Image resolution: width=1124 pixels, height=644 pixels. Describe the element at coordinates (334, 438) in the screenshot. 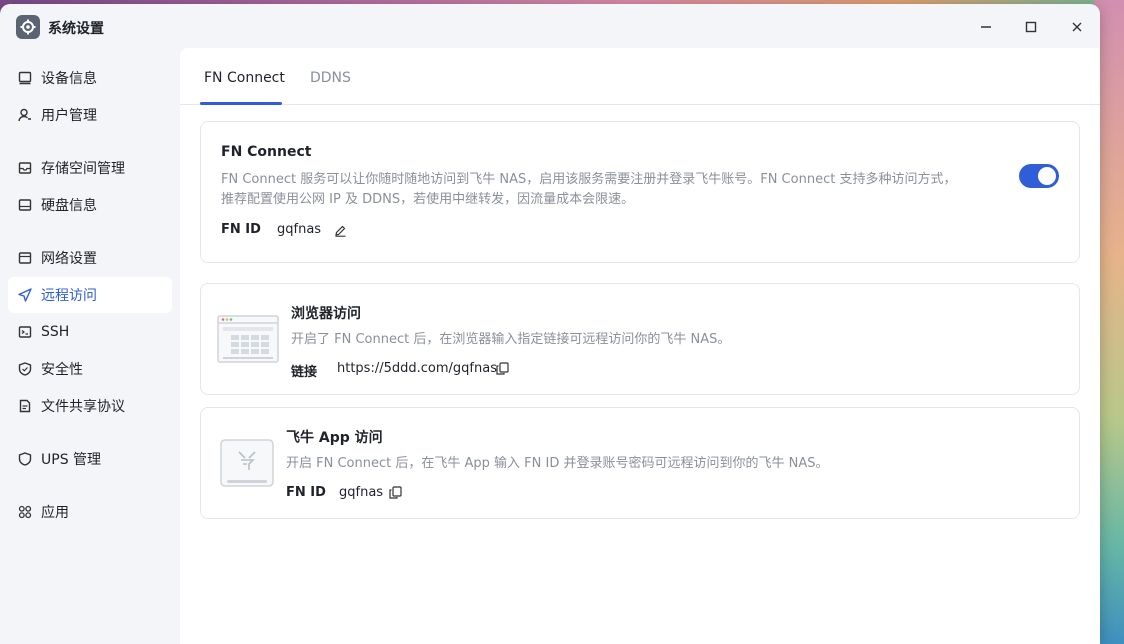

I see `app-access-title: 飞牛 App 访问` at that location.